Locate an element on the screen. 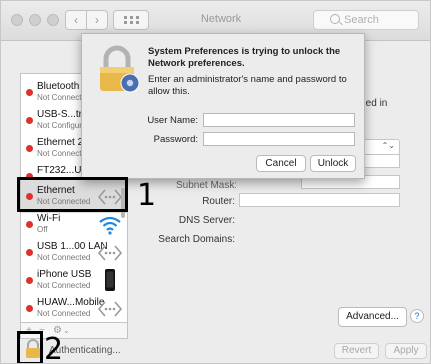 The width and height of the screenshot is (431, 364). back-button: ‹ is located at coordinates (76, 20).